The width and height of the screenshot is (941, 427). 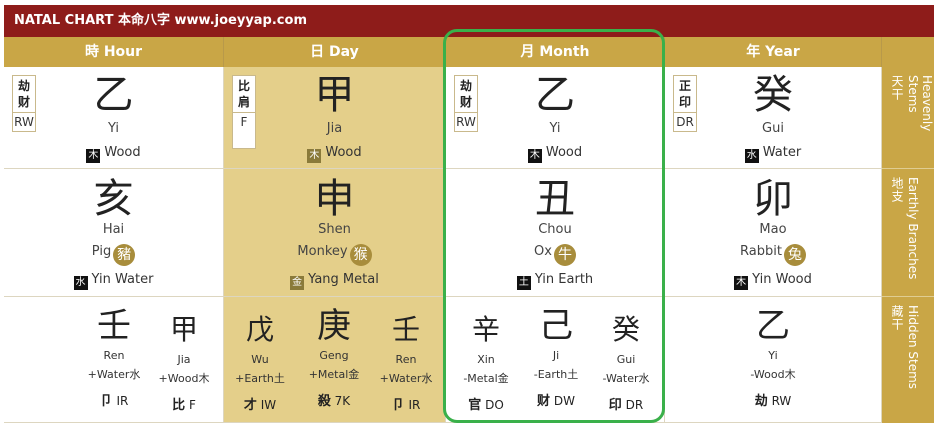 What do you see at coordinates (494, 405) in the screenshot?
I see `hidden-stem-god-abbr: DO` at bounding box center [494, 405].